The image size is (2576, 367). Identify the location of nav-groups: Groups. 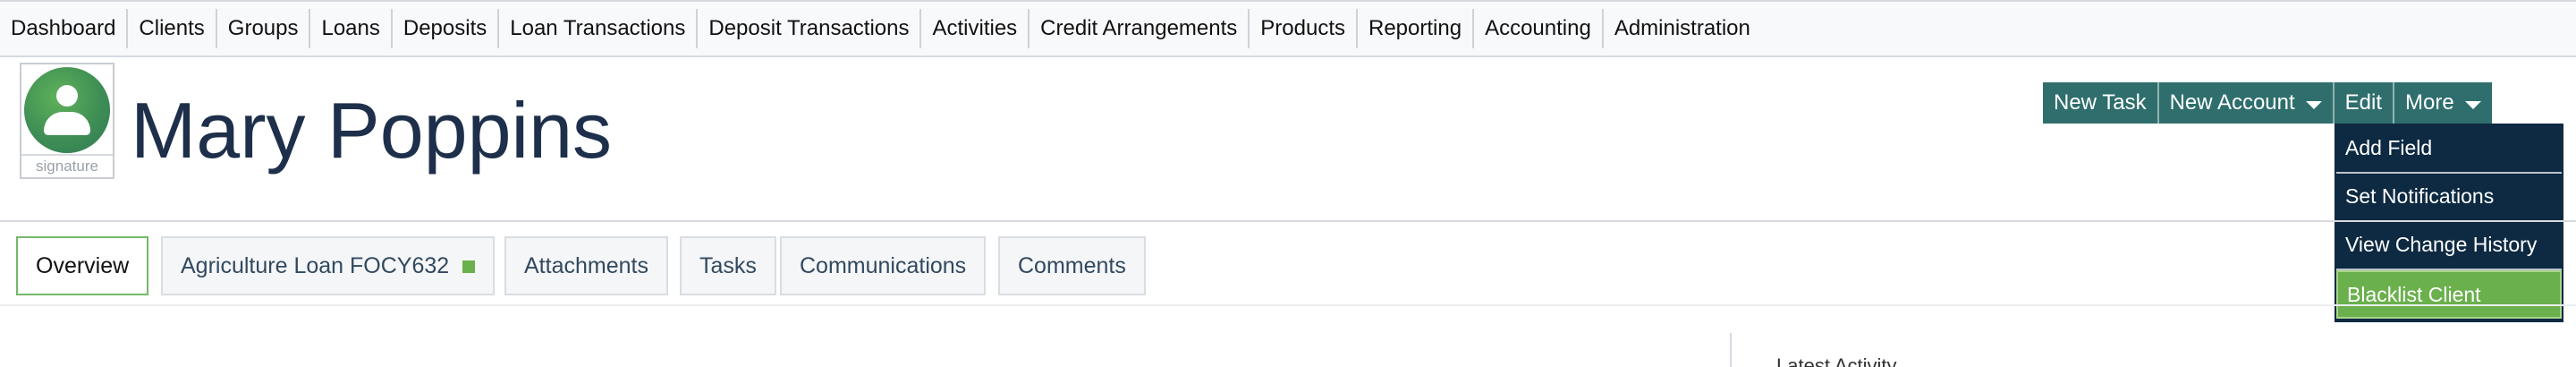
(264, 29).